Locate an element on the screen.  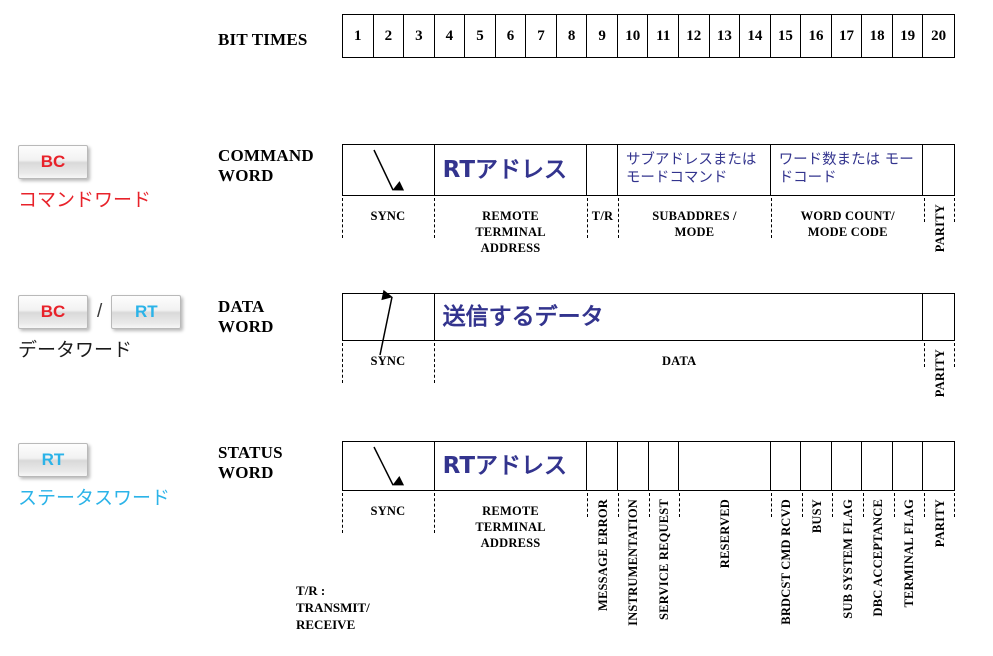
command-word-field-word-count: ワード数または モードコード is located at coordinates (847, 170).